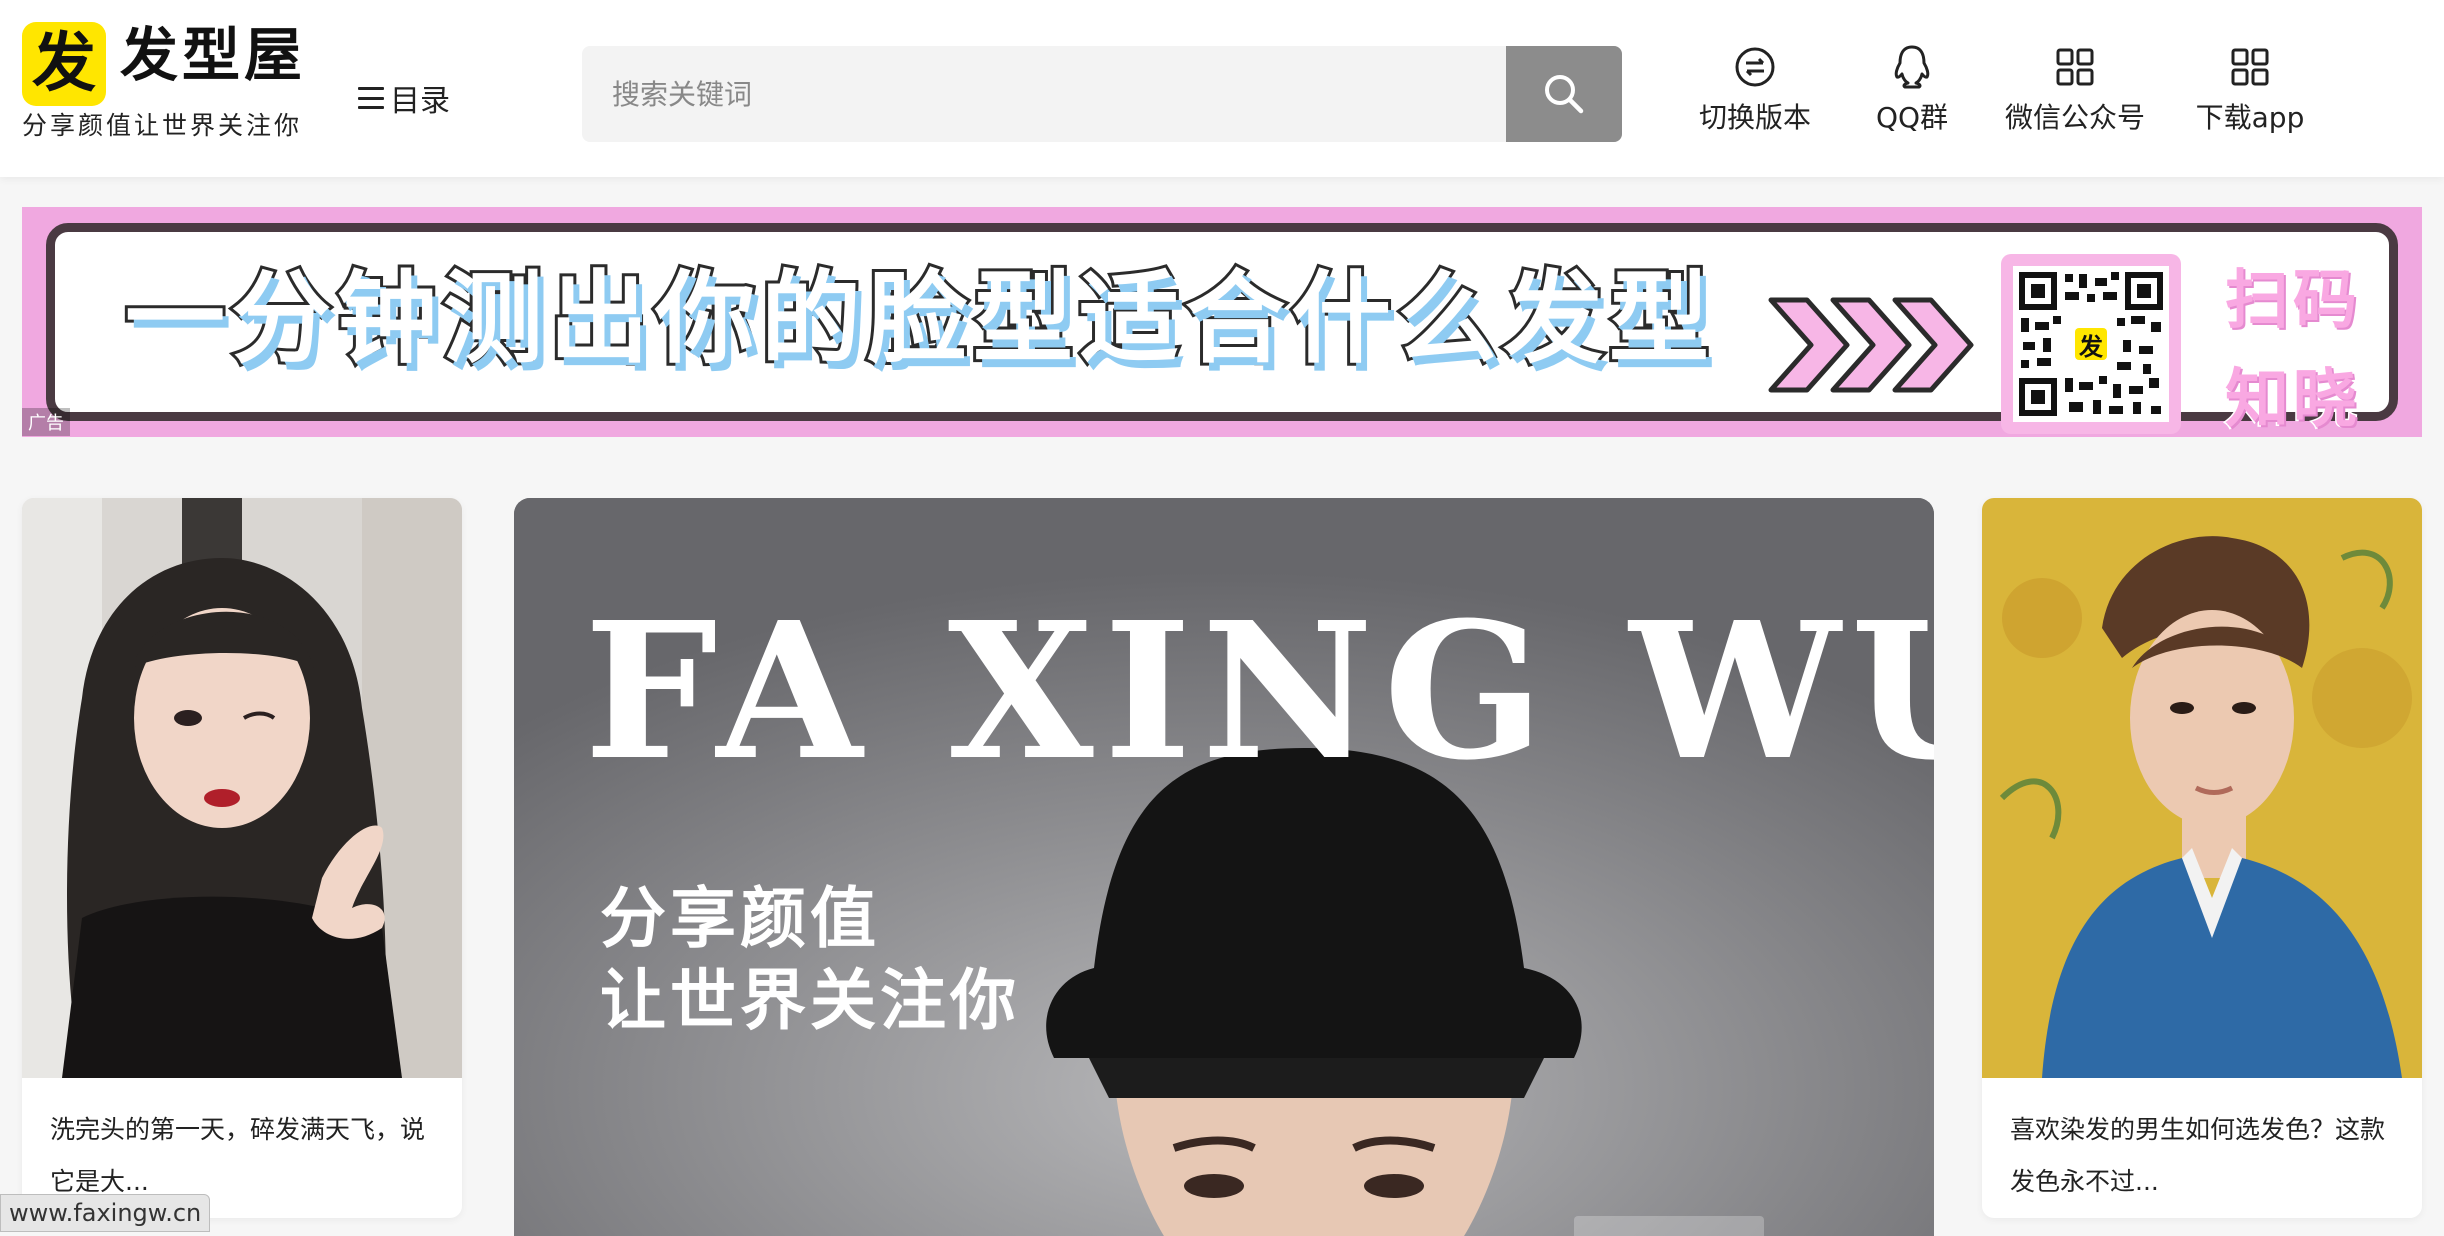  I want to click on ad-headline: 一分钟测出你的脸型适合什么发型, so click(918, 318).